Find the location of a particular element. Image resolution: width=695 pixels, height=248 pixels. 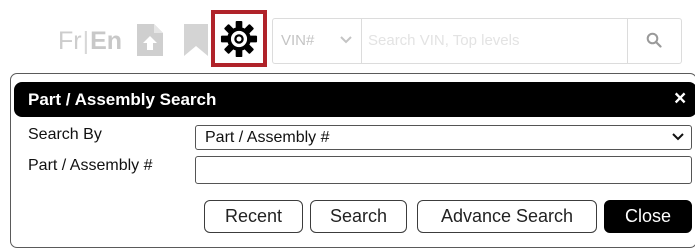

dialog-title-bar: Part / Assembly Search × is located at coordinates (354, 99).